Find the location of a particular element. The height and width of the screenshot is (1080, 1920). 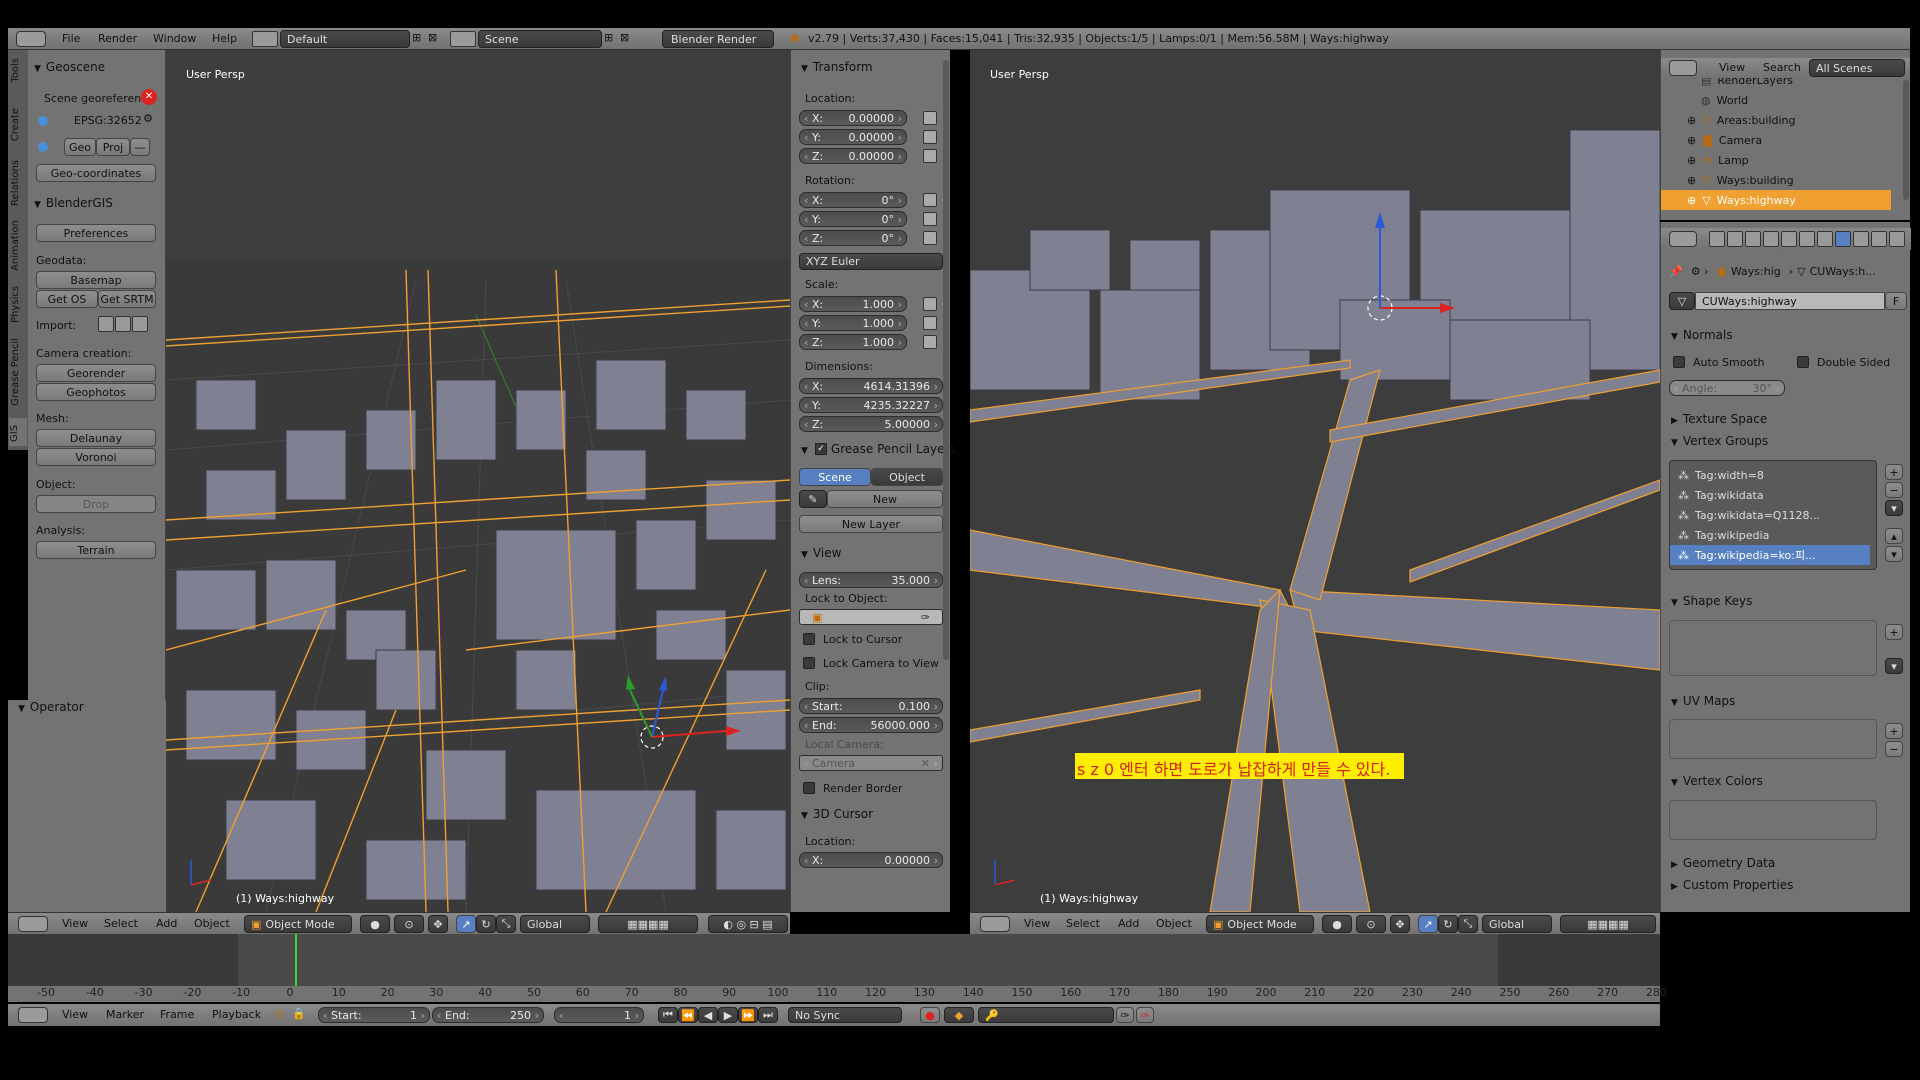

geo-coordinates-button: Geo-coordinates is located at coordinates (96, 173).